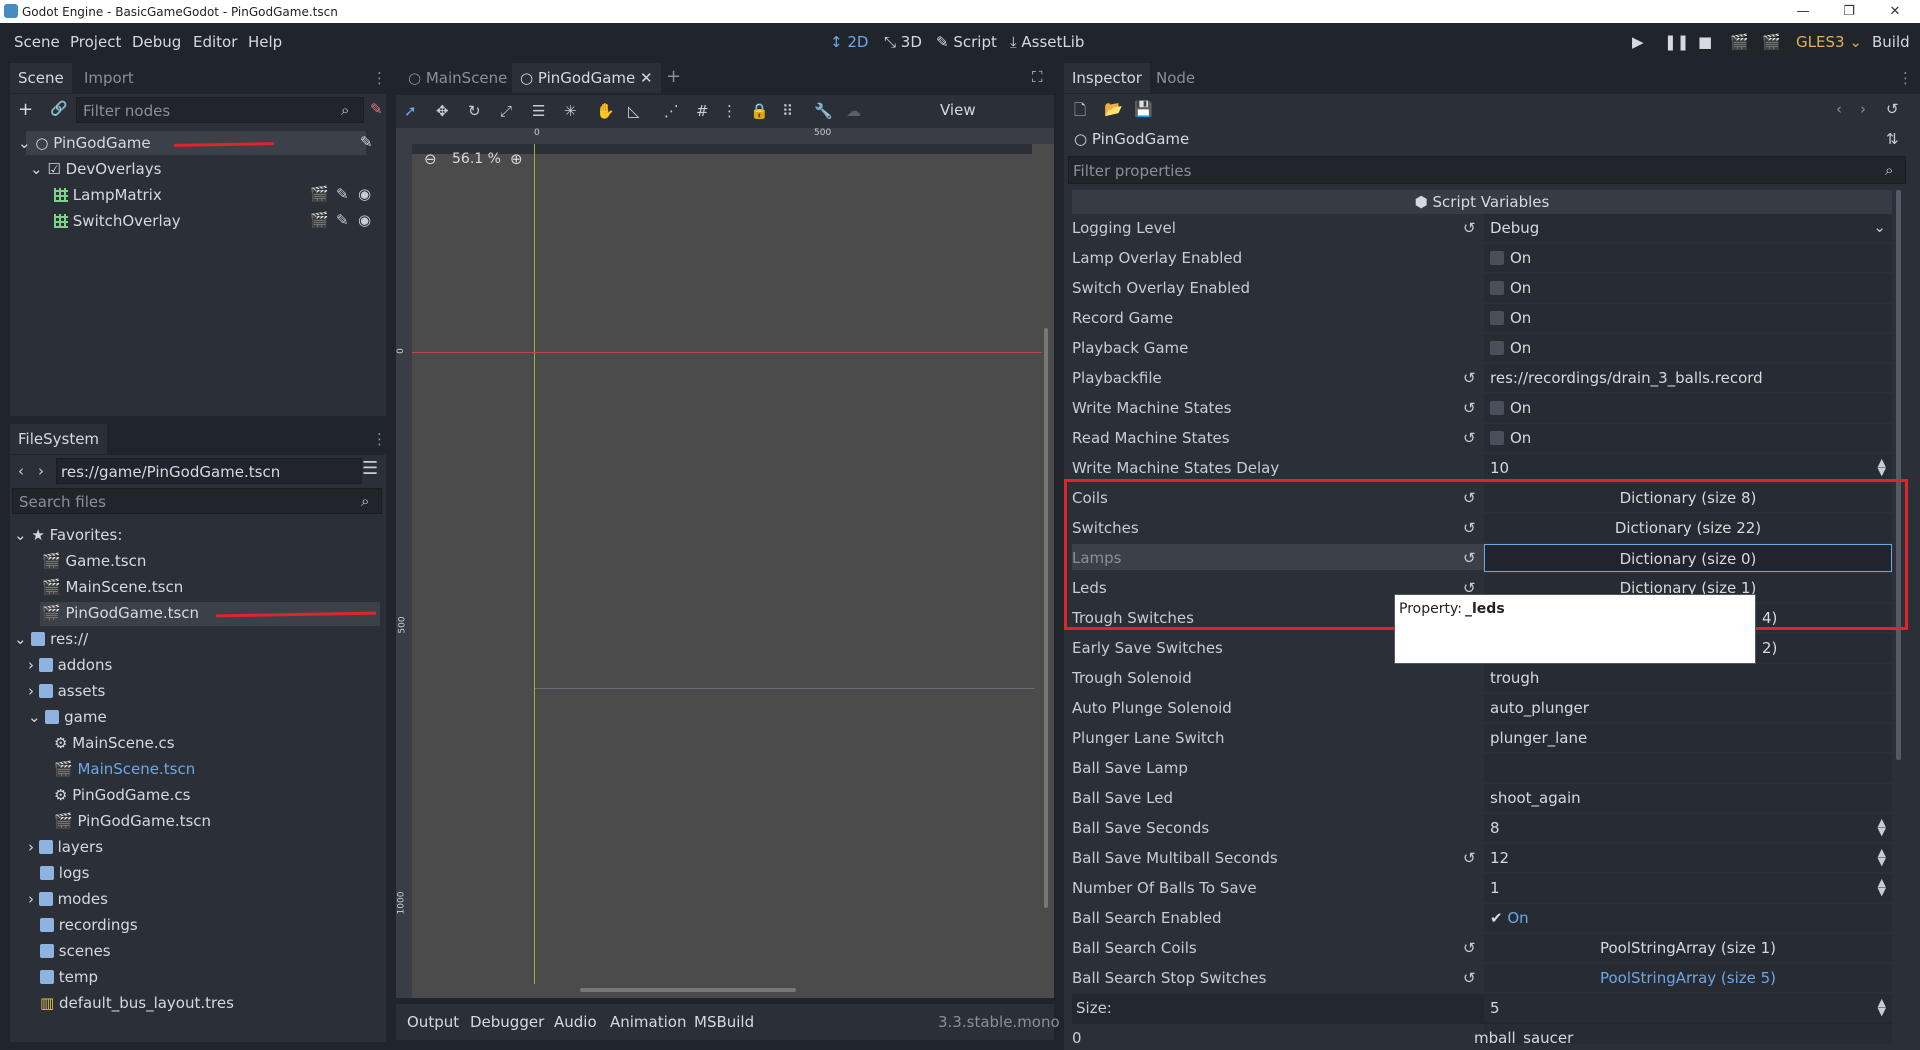  Describe the element at coordinates (1482, 769) in the screenshot. I see `prop-ball-save-lamp: Ball Save Lamp` at that location.